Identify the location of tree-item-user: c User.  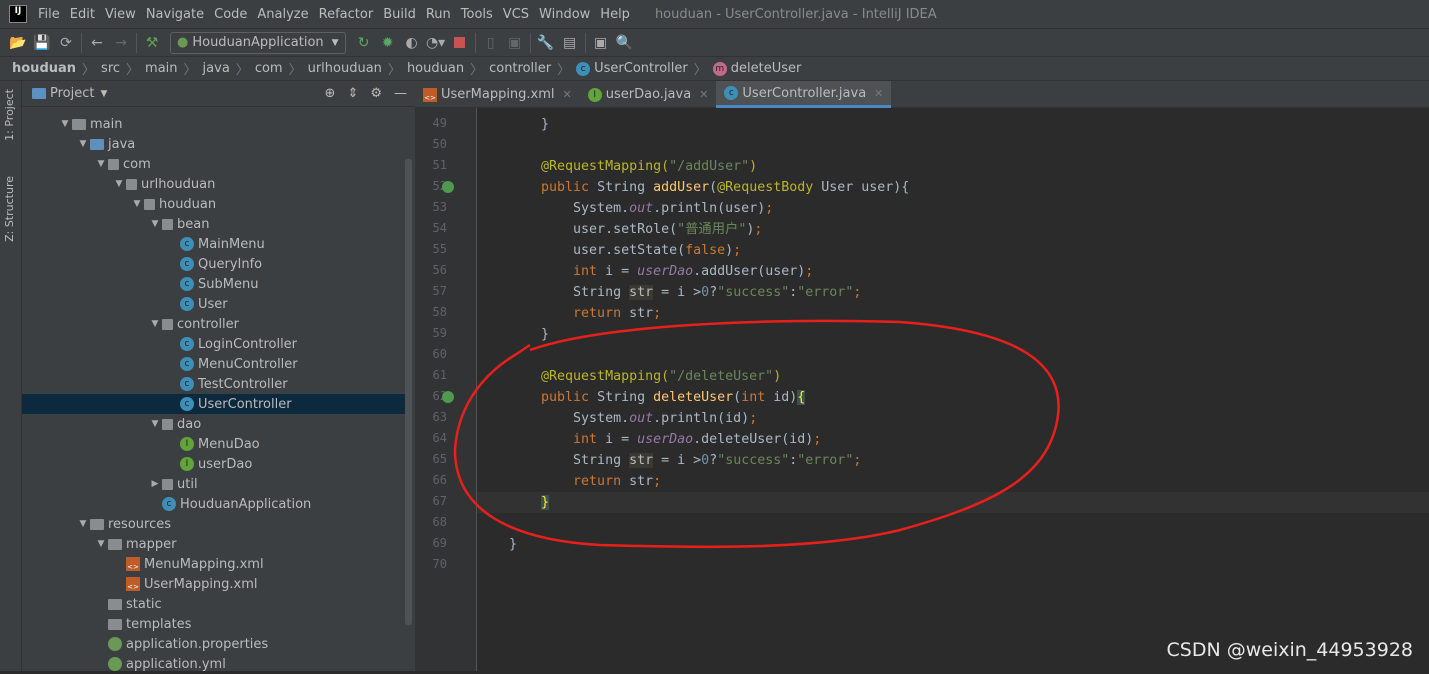
(213, 304).